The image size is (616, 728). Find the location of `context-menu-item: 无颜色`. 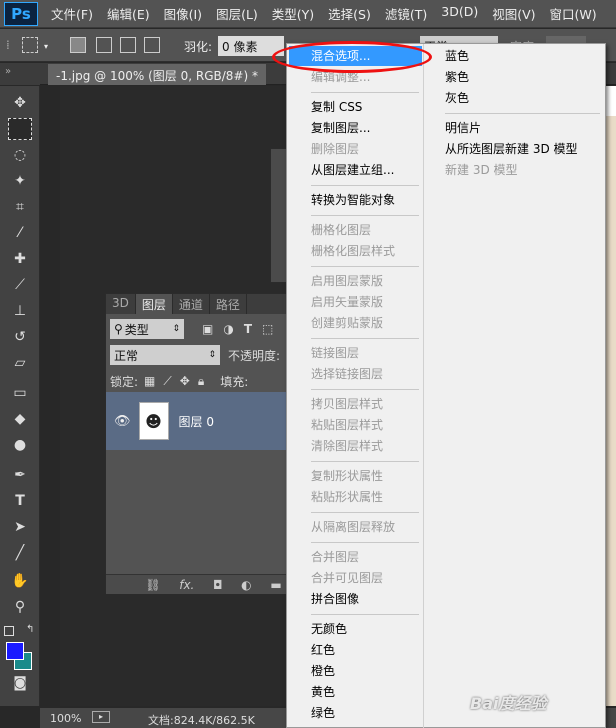

context-menu-item: 无颜色 is located at coordinates (355, 629).